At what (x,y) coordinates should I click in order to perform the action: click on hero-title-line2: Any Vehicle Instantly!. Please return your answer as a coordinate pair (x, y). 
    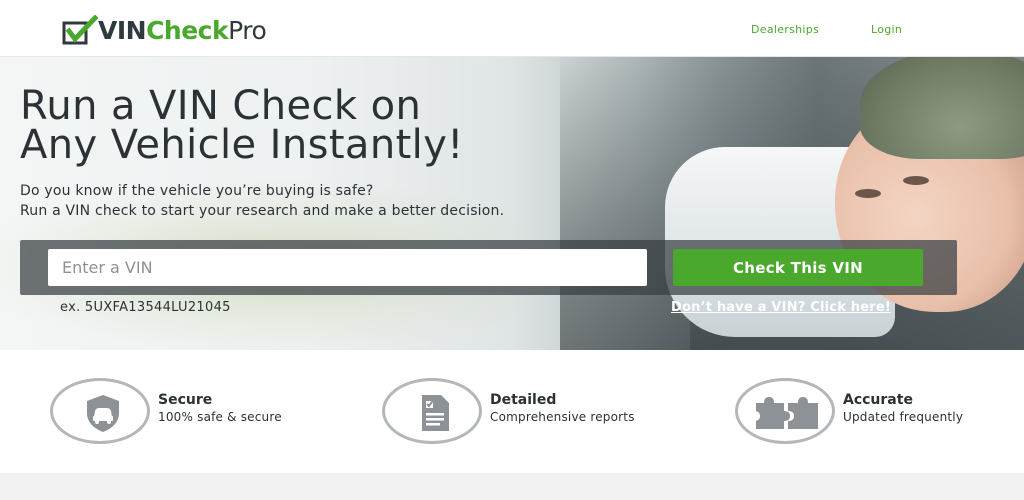
    Looking at the image, I should click on (242, 145).